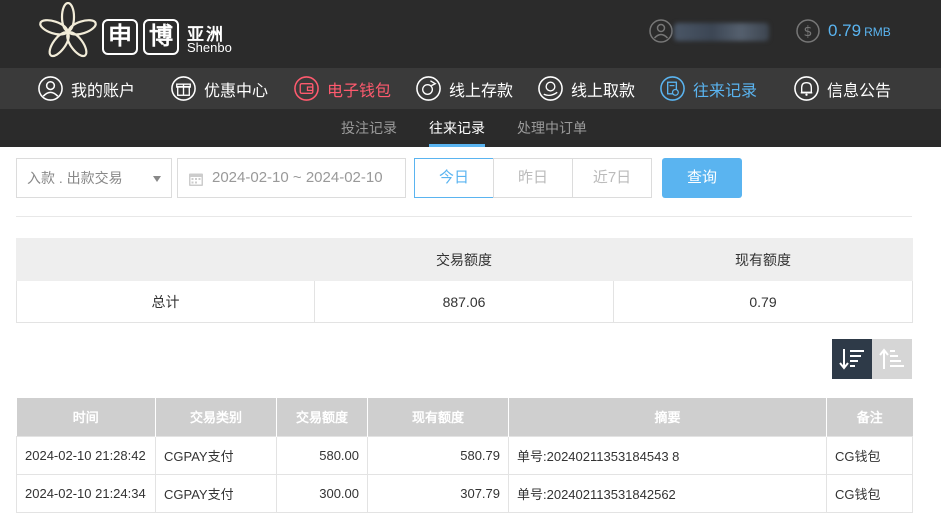 The image size is (941, 514). I want to click on brand-name-en: Shenbo, so click(209, 47).